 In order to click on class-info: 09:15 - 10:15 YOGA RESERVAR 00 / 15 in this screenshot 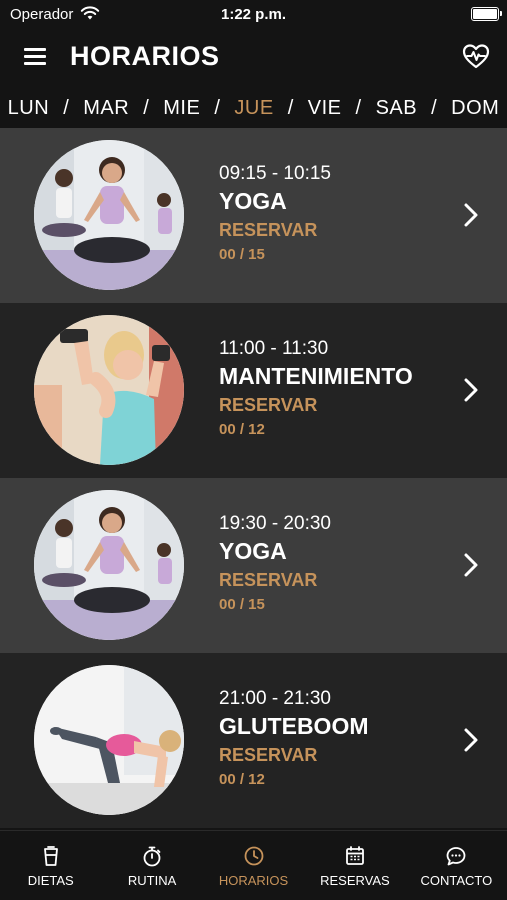, I will do `click(275, 213)`.